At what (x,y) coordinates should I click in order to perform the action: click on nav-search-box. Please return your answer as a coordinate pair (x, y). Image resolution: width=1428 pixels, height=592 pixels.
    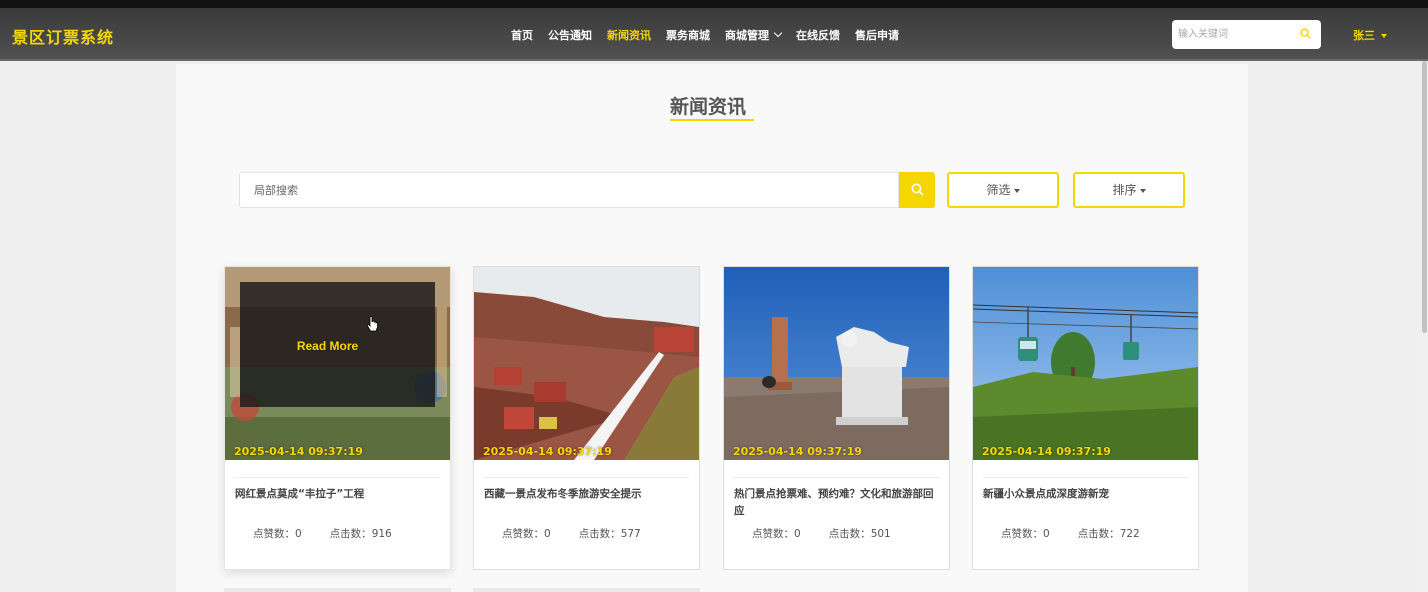
    Looking at the image, I should click on (1246, 34).